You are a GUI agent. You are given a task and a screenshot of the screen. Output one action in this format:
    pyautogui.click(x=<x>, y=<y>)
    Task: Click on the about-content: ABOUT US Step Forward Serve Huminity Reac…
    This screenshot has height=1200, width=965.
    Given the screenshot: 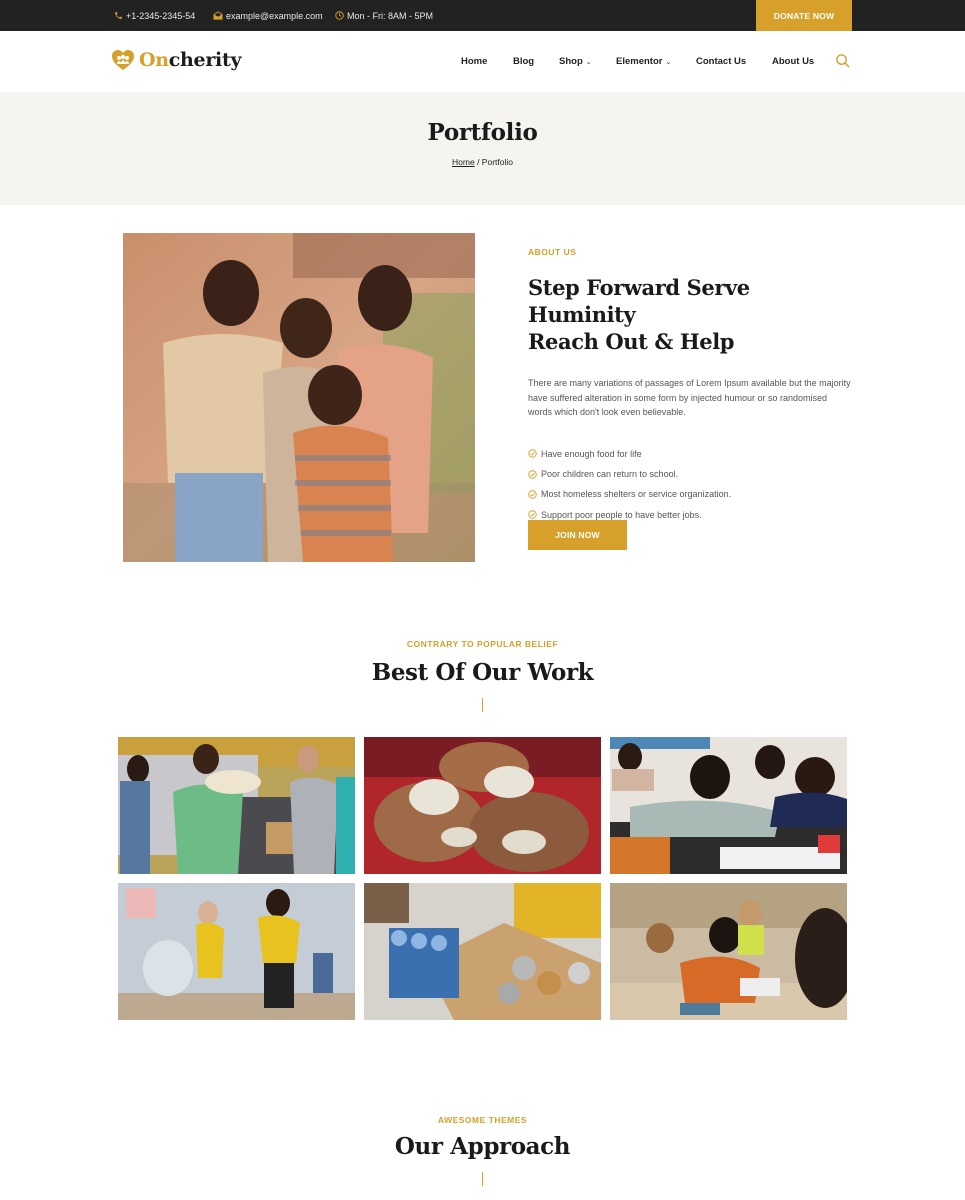 What is the action you would take?
    pyautogui.click(x=693, y=386)
    